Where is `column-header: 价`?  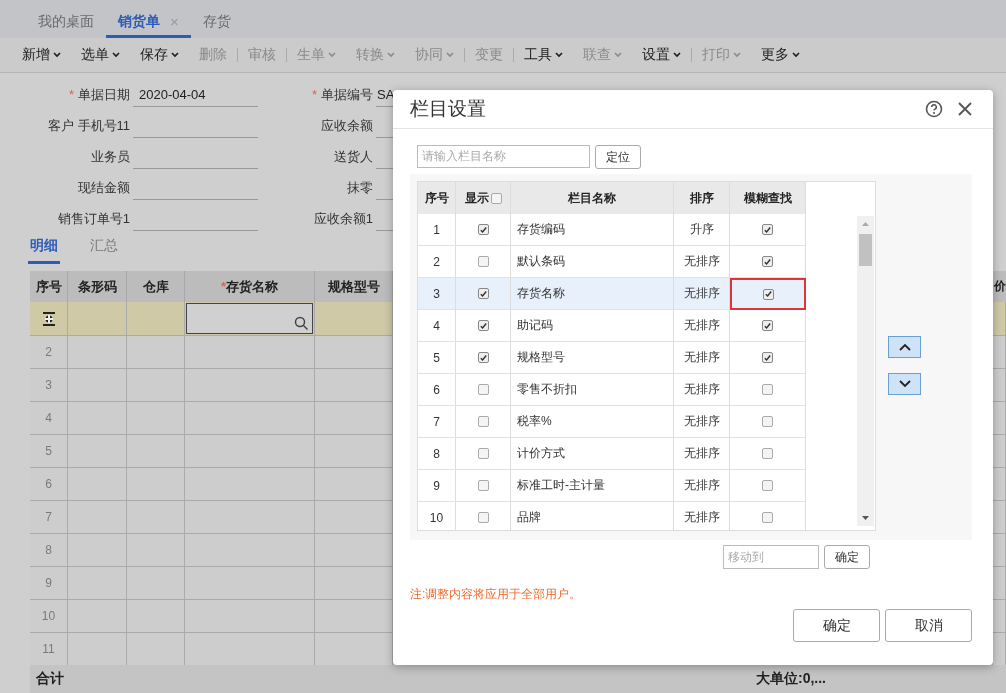 column-header: 价 is located at coordinates (999, 286).